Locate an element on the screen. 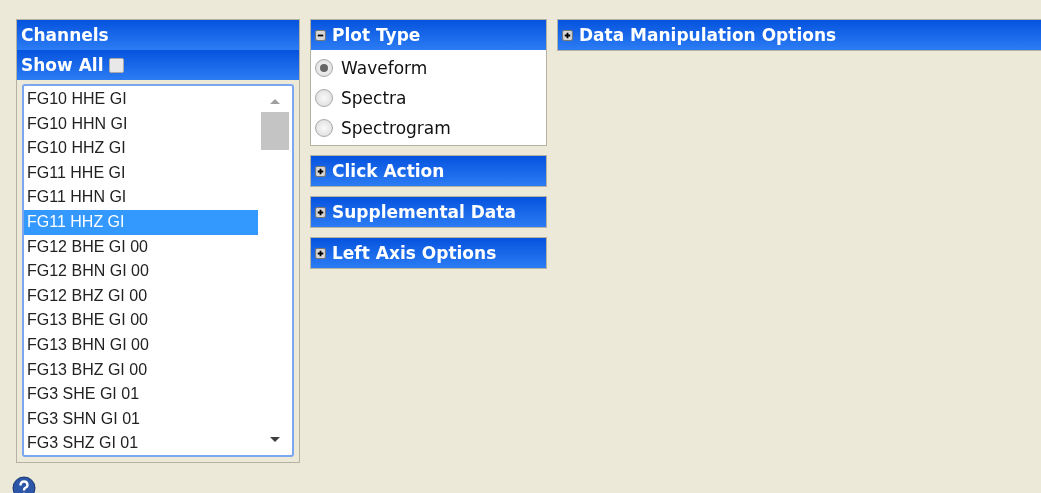 The width and height of the screenshot is (1041, 493). channel-item: FG3 SHZ GI 01 is located at coordinates (141, 443).